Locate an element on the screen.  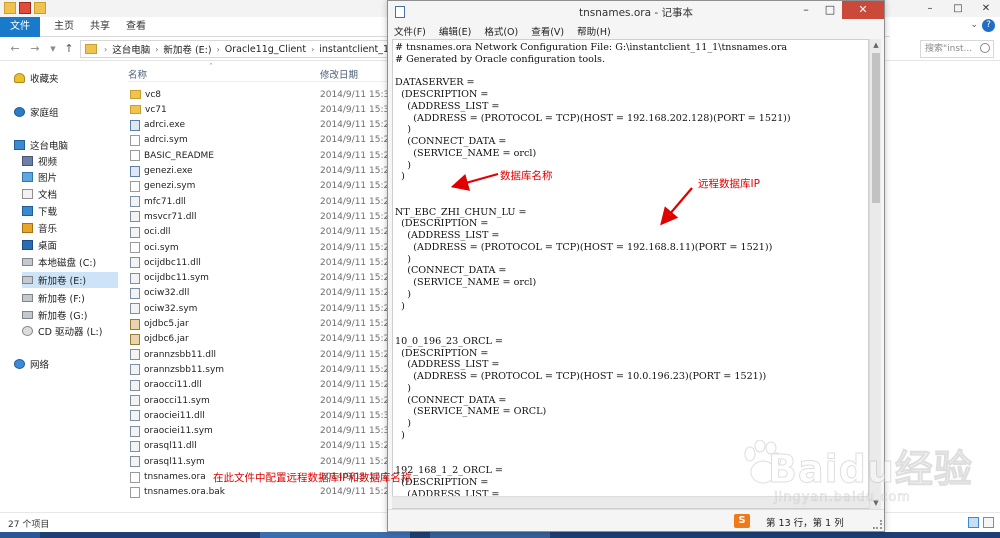
file-row: ojdbc6.jar 2014/9/11 15:27 is located at coordinates (261, 339).